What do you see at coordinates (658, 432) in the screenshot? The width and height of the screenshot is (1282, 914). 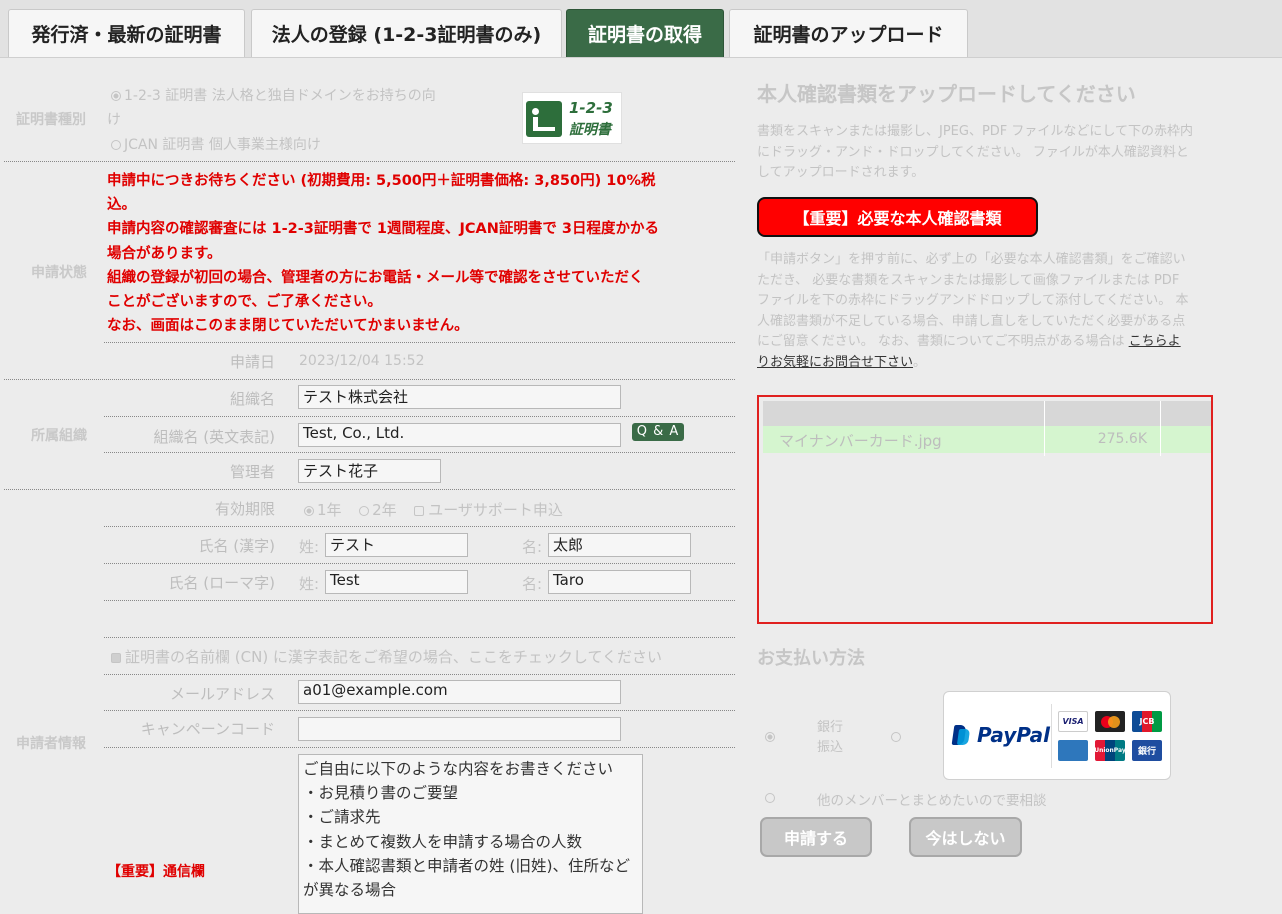 I see `qa-button: Q & A` at bounding box center [658, 432].